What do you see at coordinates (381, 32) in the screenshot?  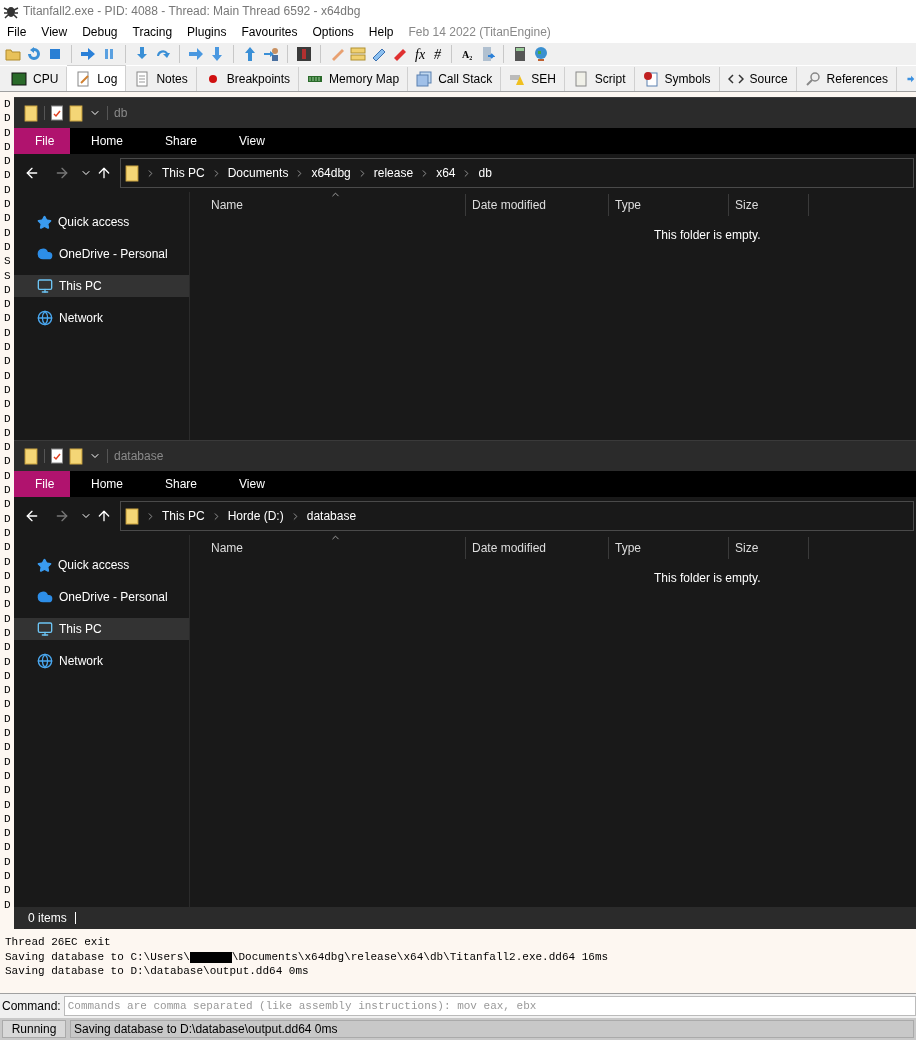 I see `menu-item: Help` at bounding box center [381, 32].